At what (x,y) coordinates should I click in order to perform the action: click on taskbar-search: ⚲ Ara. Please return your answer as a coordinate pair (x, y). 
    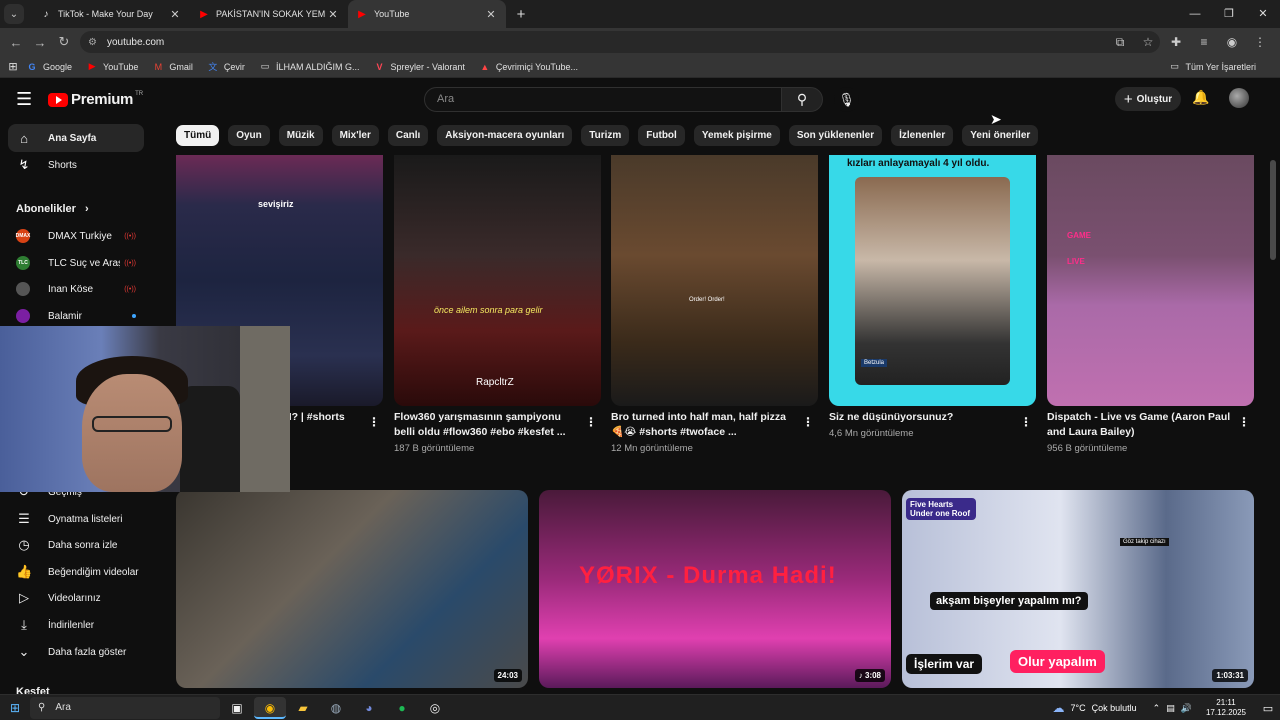
    Looking at the image, I should click on (125, 707).